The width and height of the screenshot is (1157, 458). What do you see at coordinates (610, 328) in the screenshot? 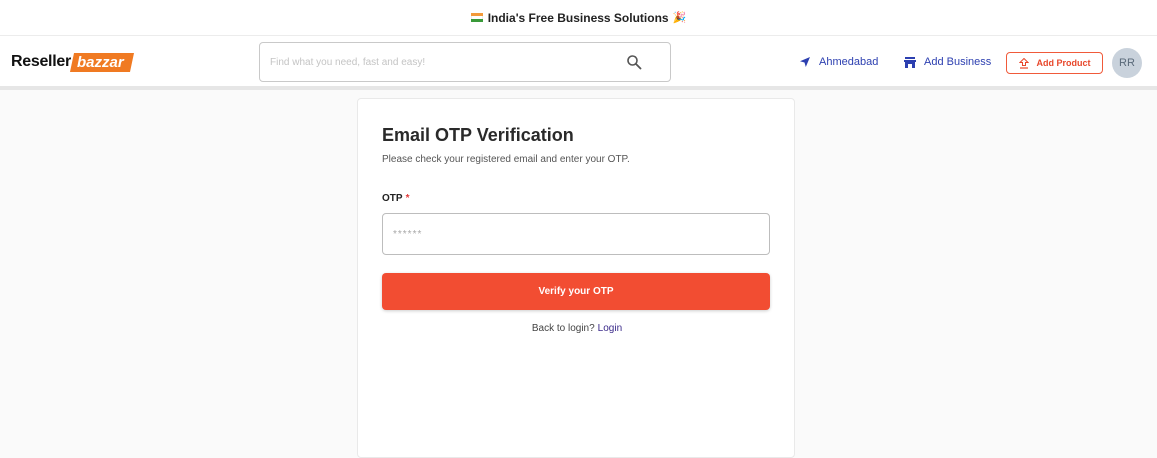
I see `login-link: Login` at bounding box center [610, 328].